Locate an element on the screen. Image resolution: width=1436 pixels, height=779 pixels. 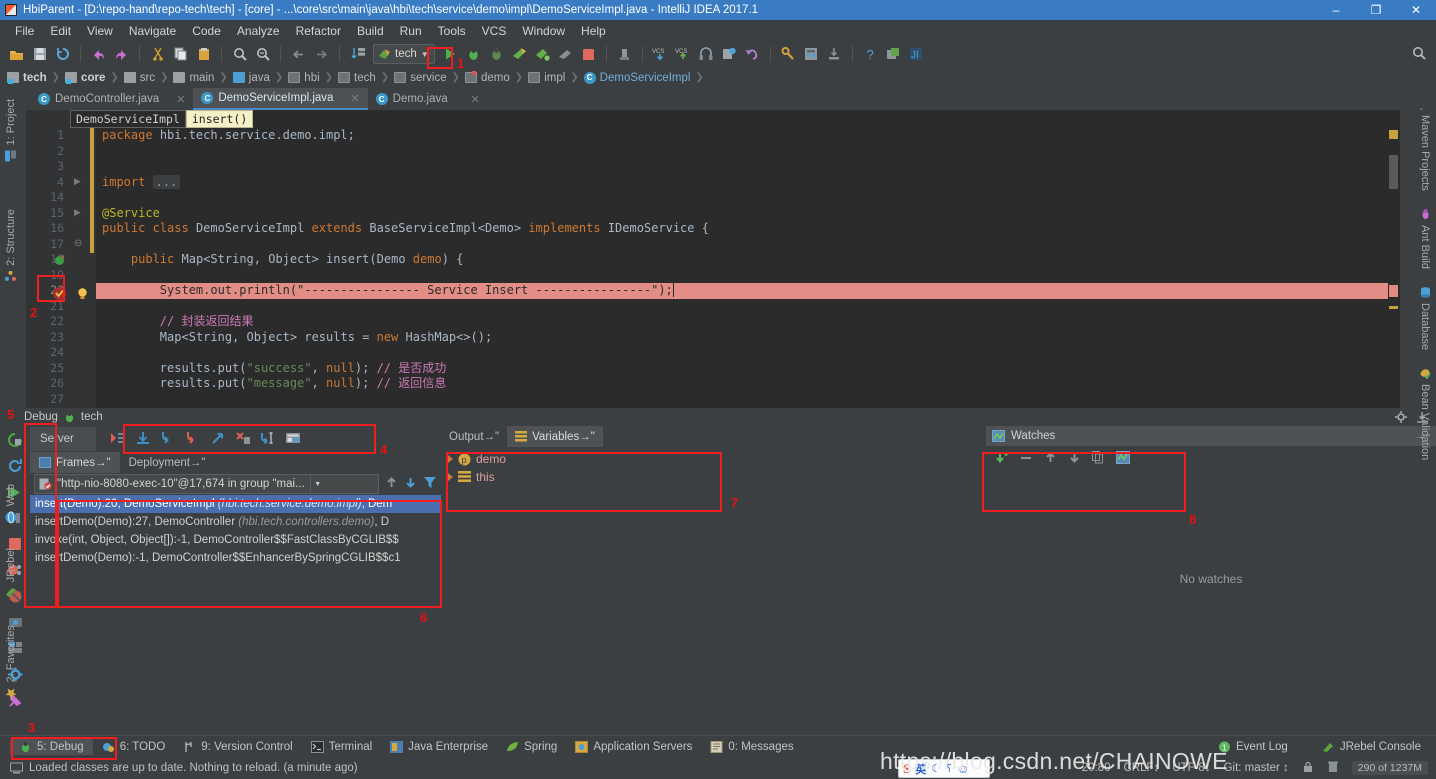
ime-keyboard-icon: ⸮ is located at coordinates (949, 768).